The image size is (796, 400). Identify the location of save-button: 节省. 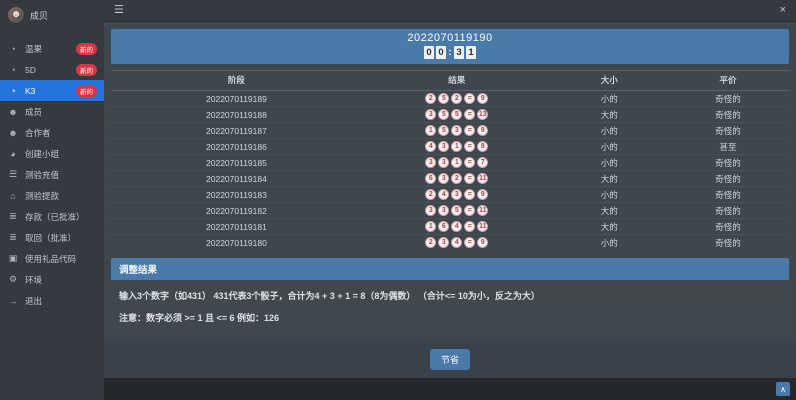
(449, 359).